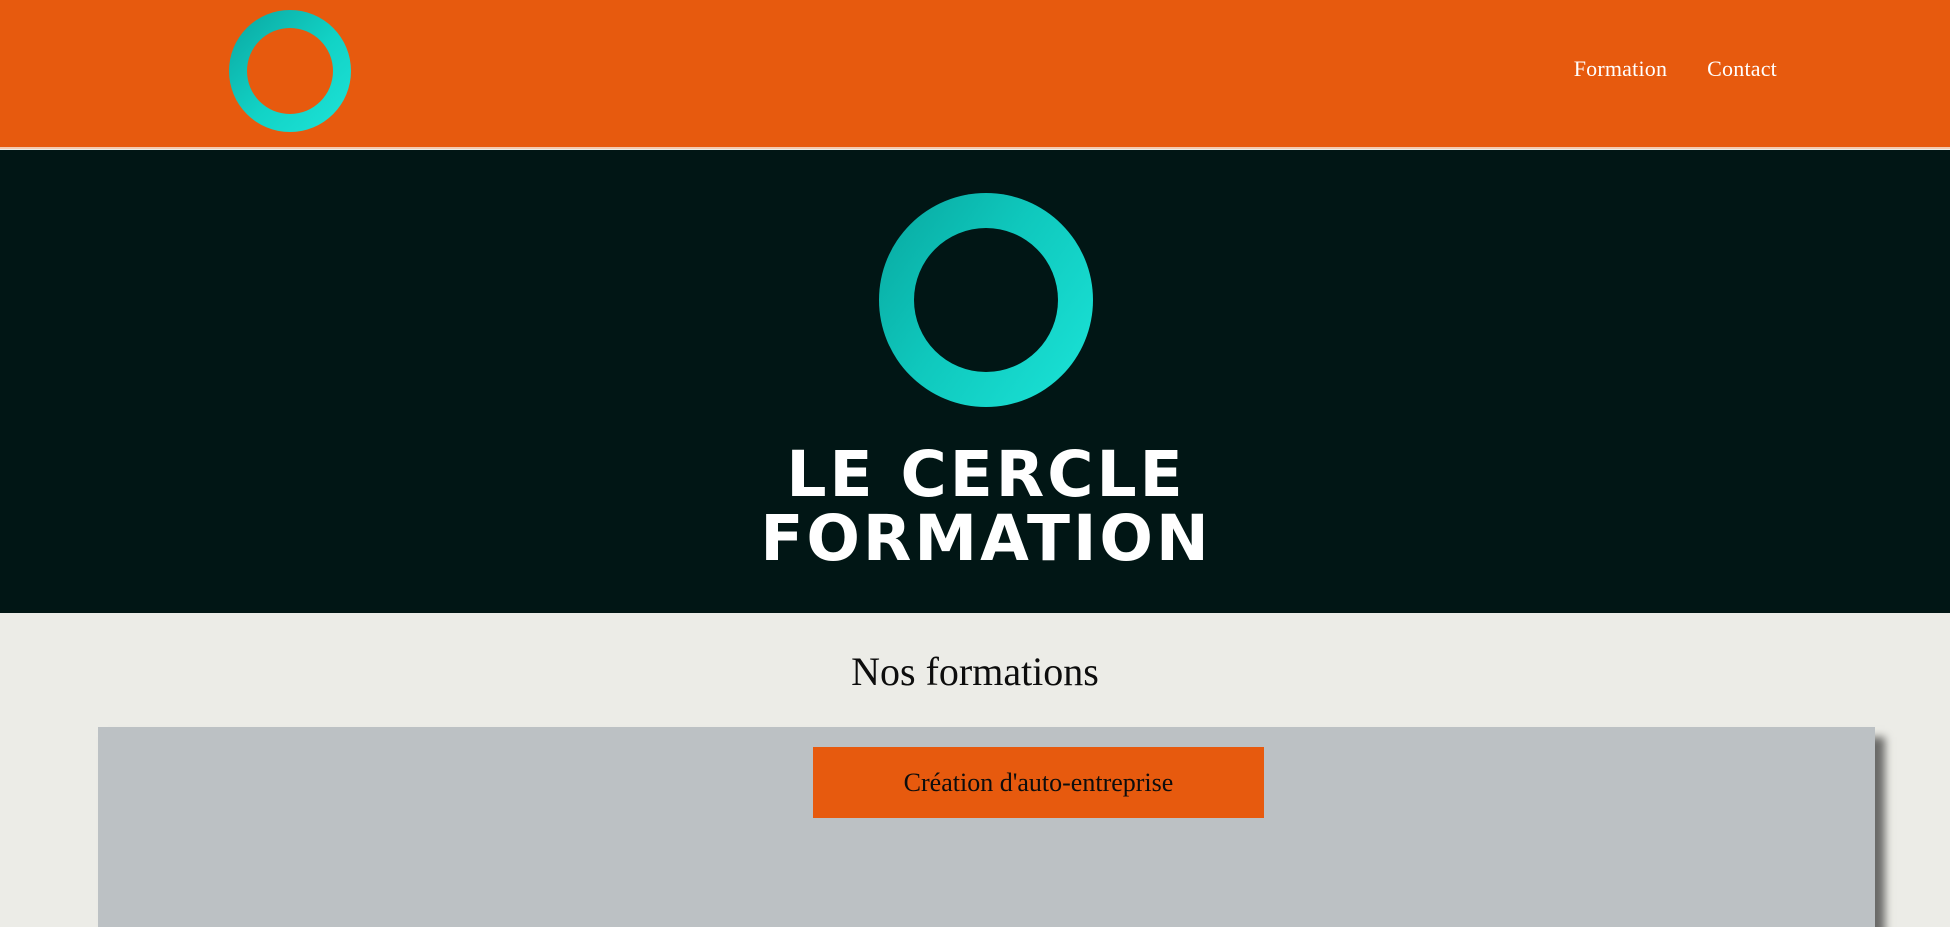 The image size is (1950, 927). What do you see at coordinates (975, 671) in the screenshot?
I see `section-title: Nos formations` at bounding box center [975, 671].